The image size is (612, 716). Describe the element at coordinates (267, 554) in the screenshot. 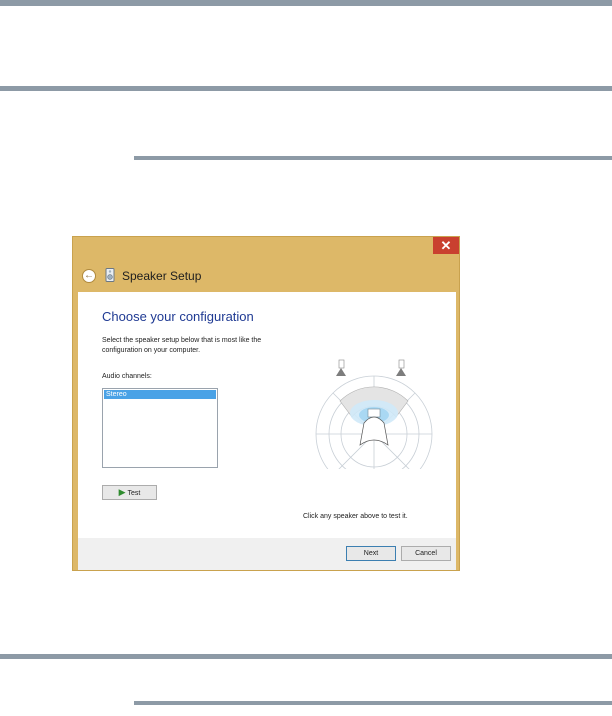

I see `footer-bar: Next Cancel` at that location.